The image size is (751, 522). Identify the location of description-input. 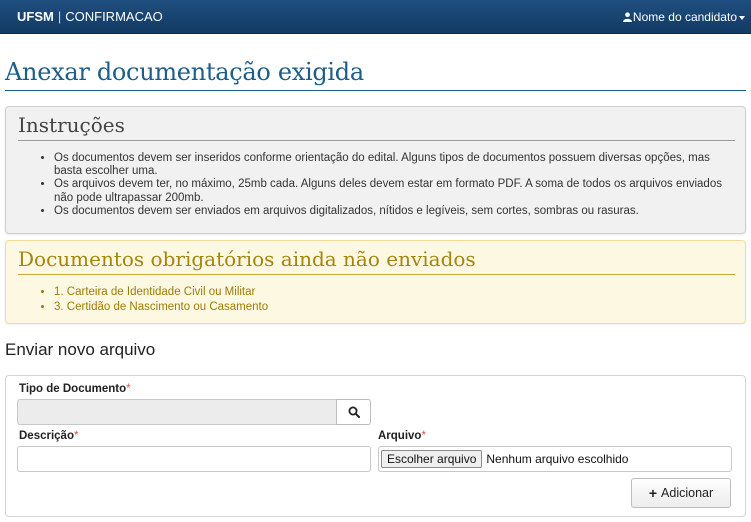
(194, 459).